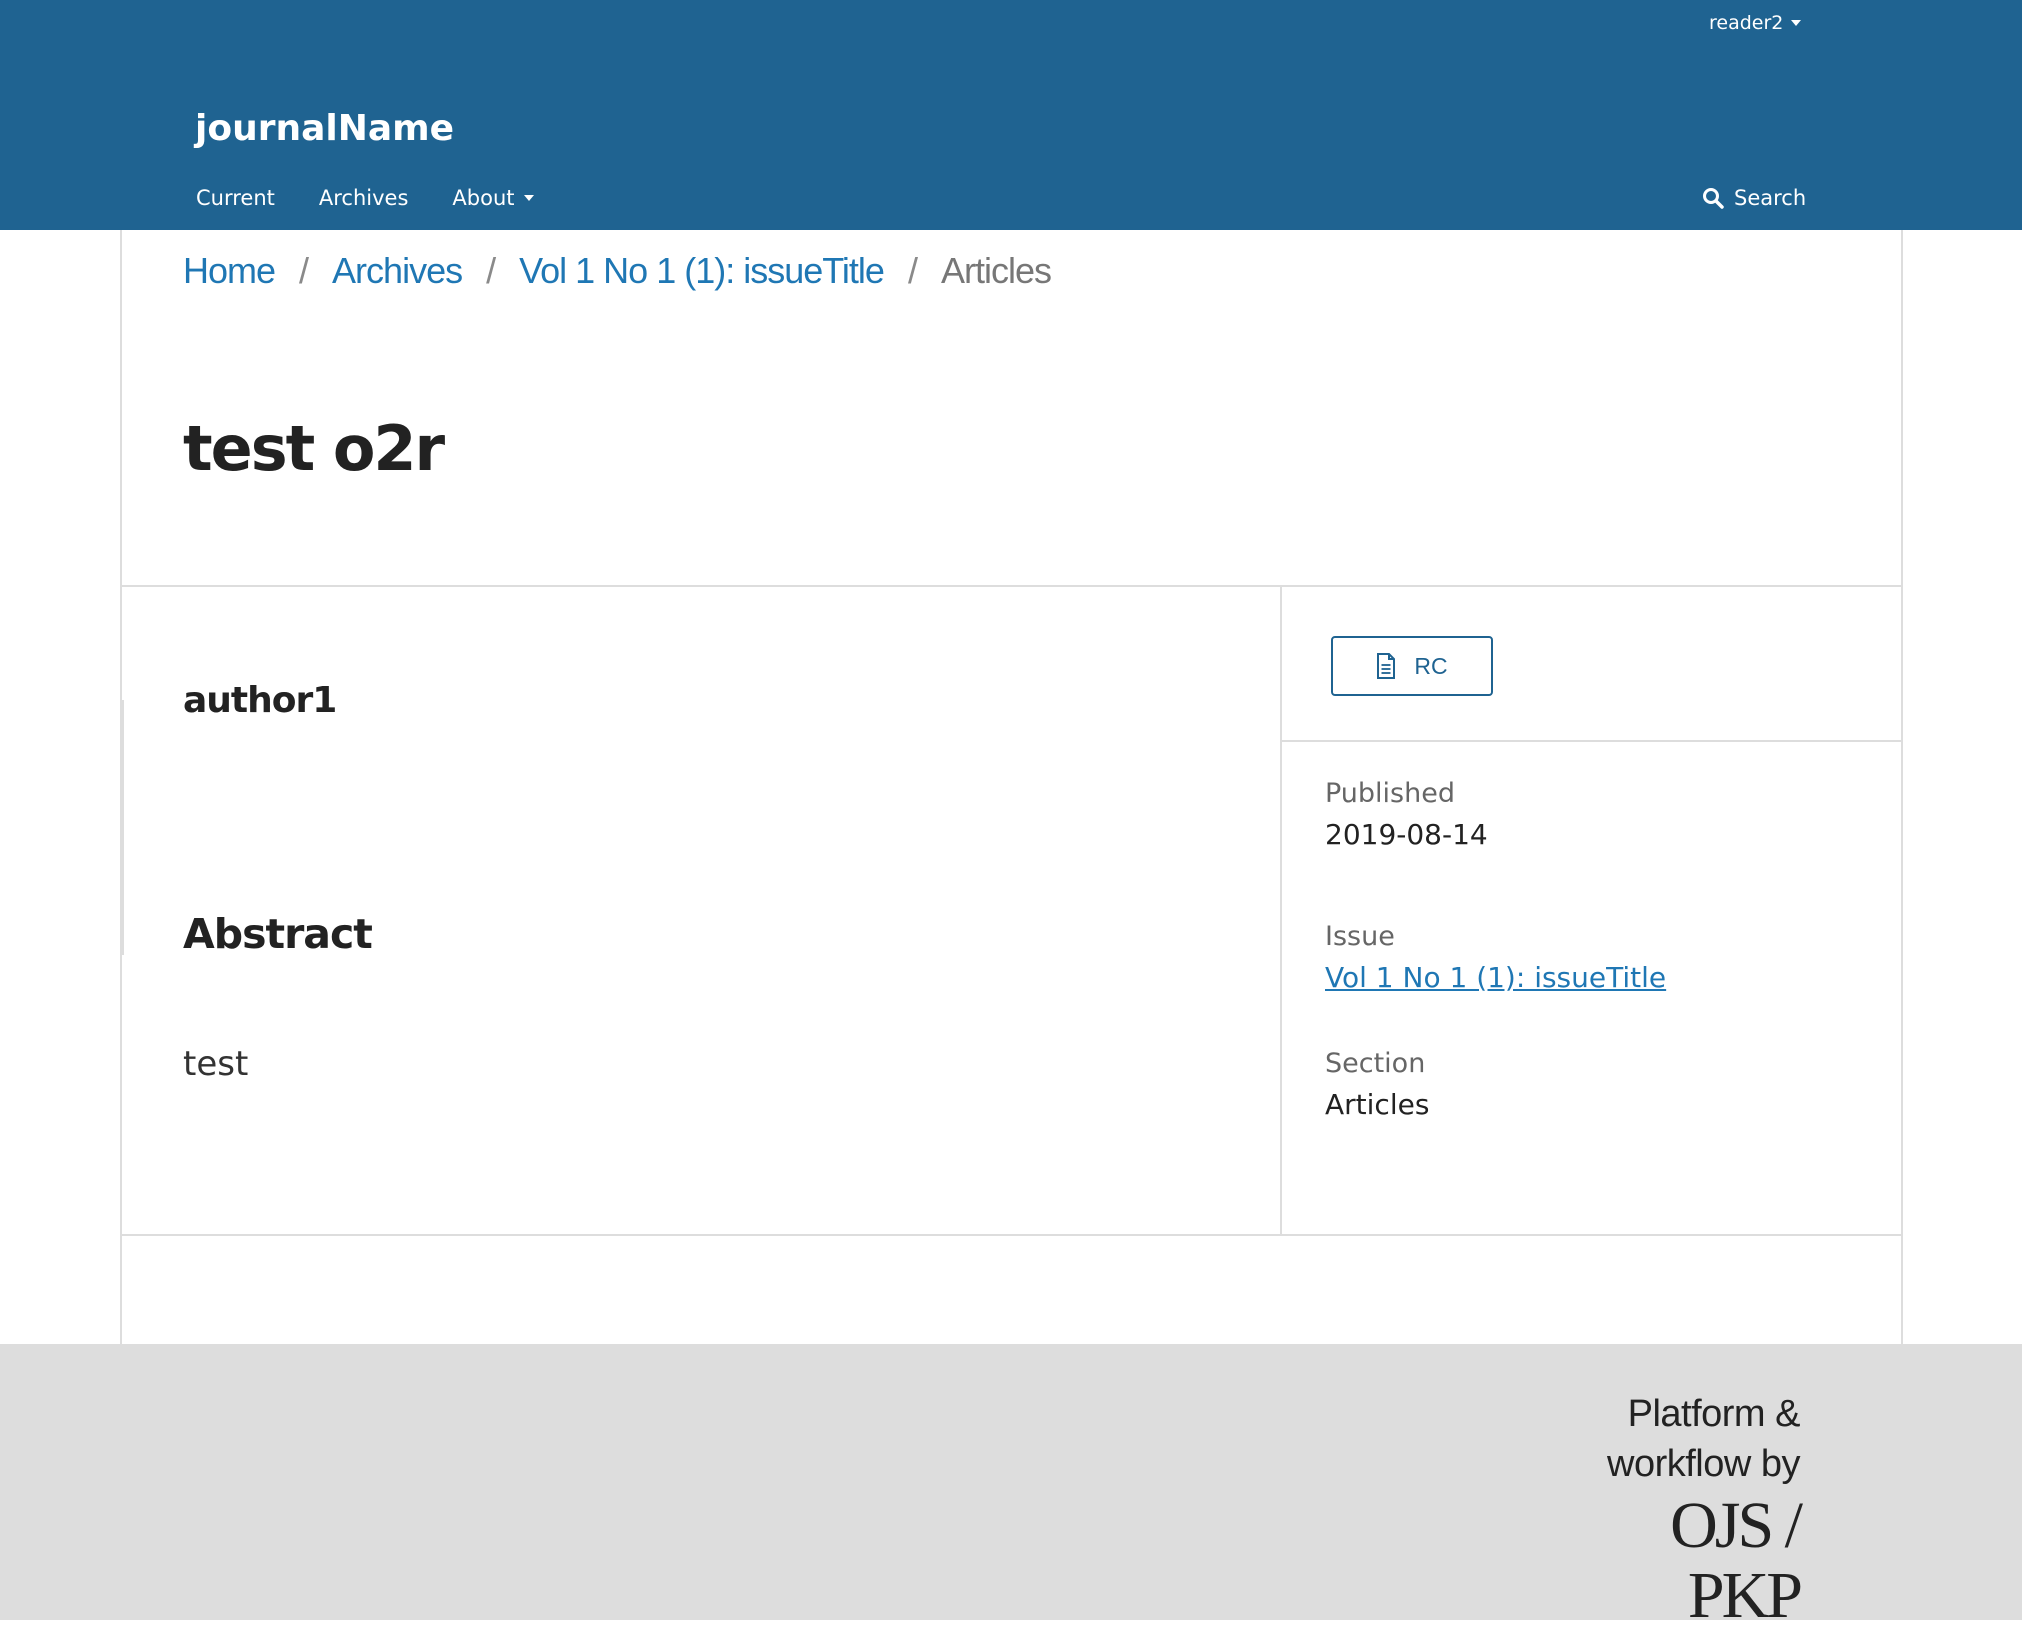  Describe the element at coordinates (229, 271) in the screenshot. I see `breadcrumb-home: Home` at that location.